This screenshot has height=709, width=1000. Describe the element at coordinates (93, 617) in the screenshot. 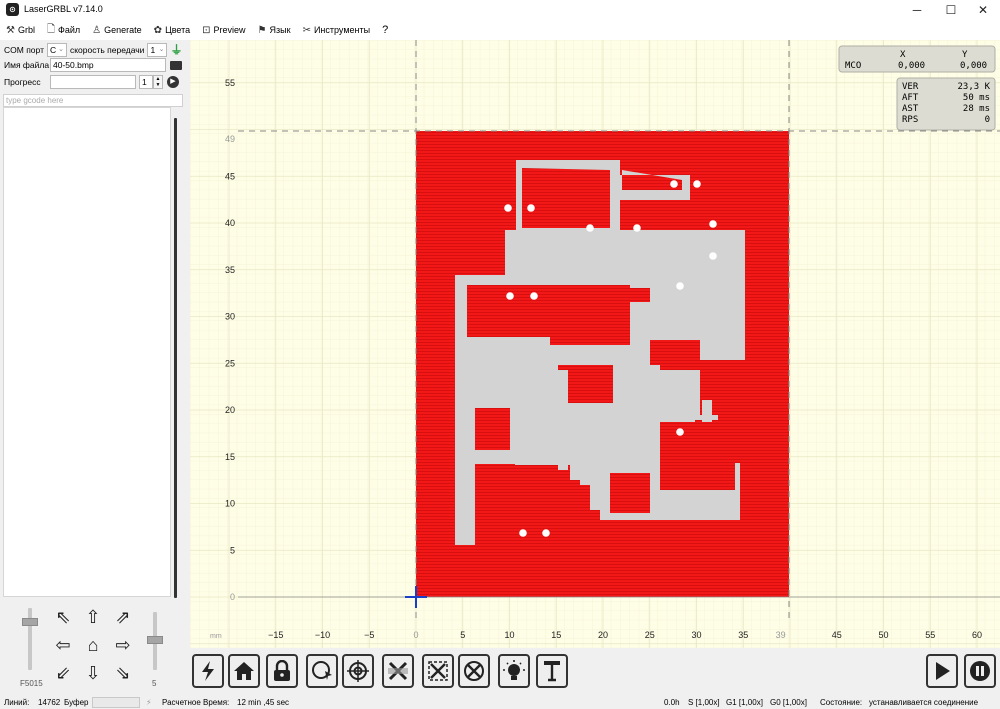

I see `jog-north-button: ⇧` at that location.